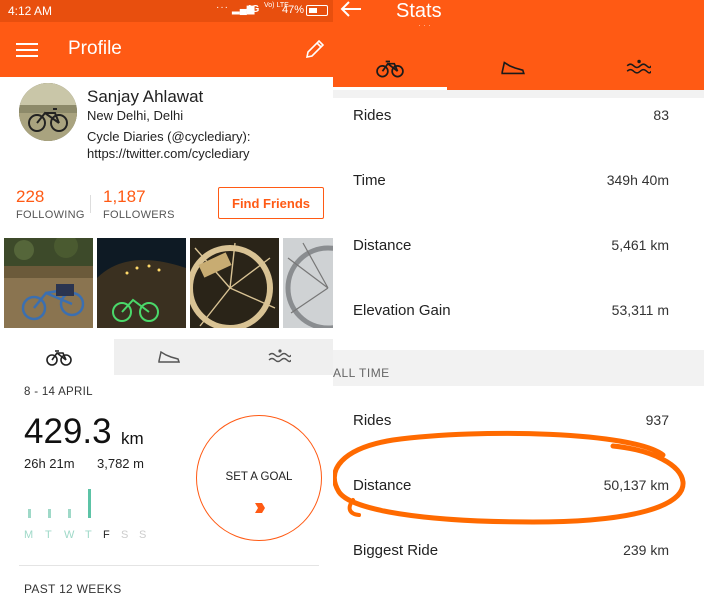 The image size is (704, 600). What do you see at coordinates (90, 204) in the screenshot?
I see `stat-divider` at bounding box center [90, 204].